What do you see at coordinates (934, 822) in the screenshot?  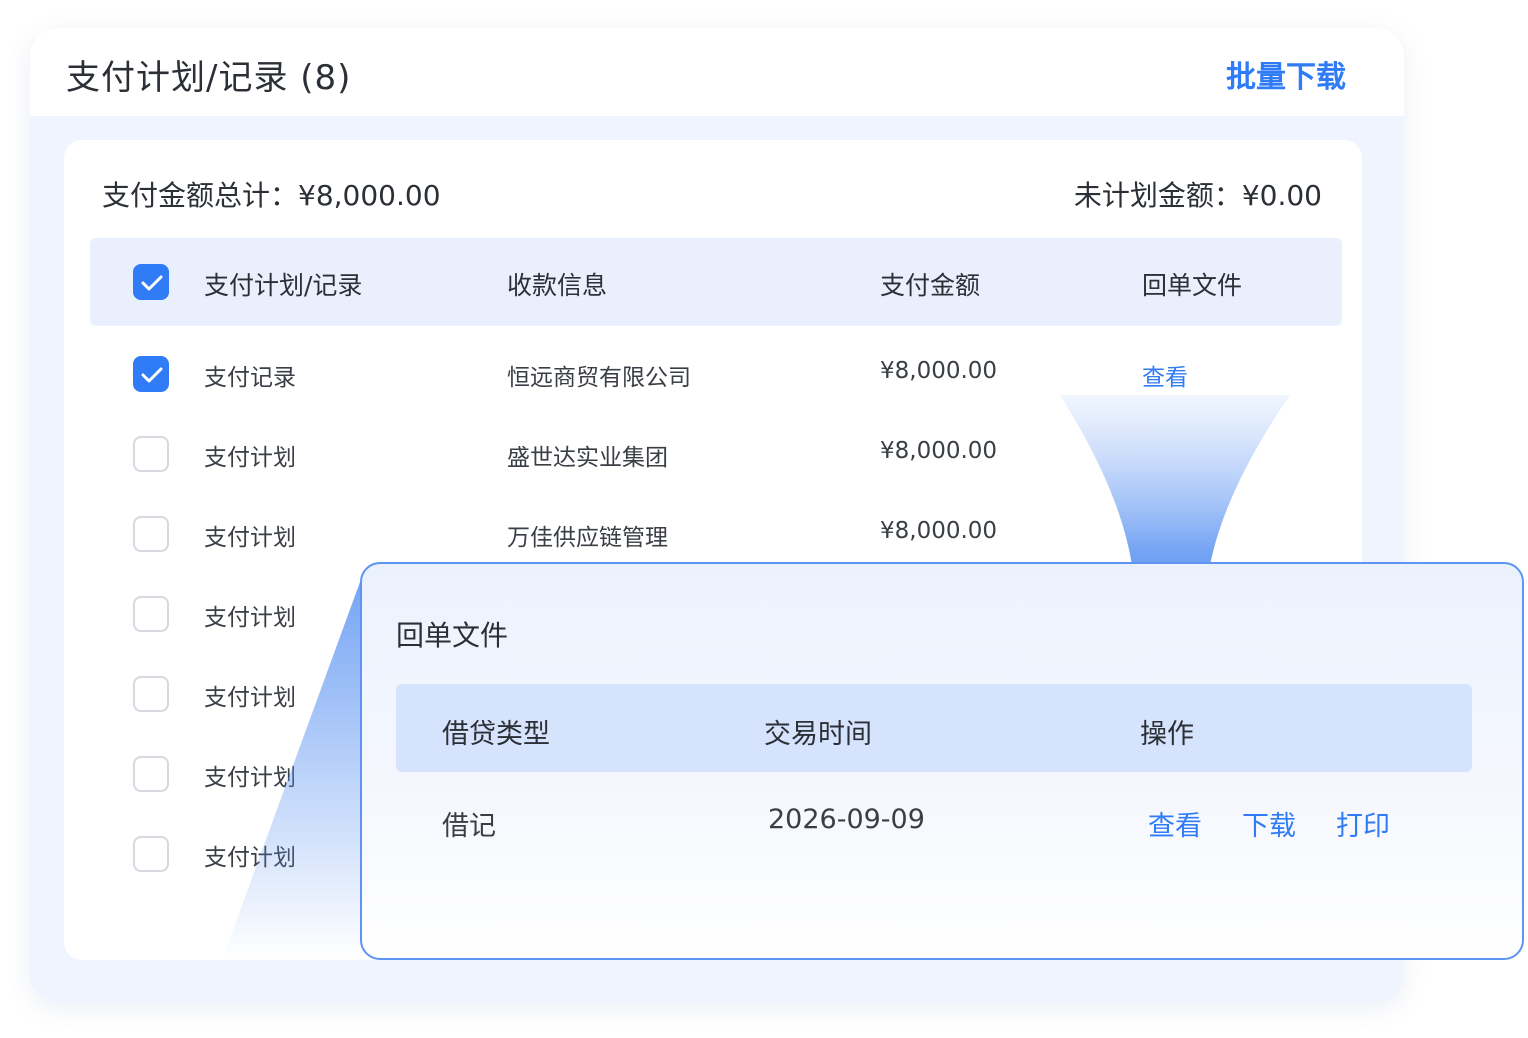 I see `popup-table-row: 借记 2026-09-09 查看 下载 打印` at bounding box center [934, 822].